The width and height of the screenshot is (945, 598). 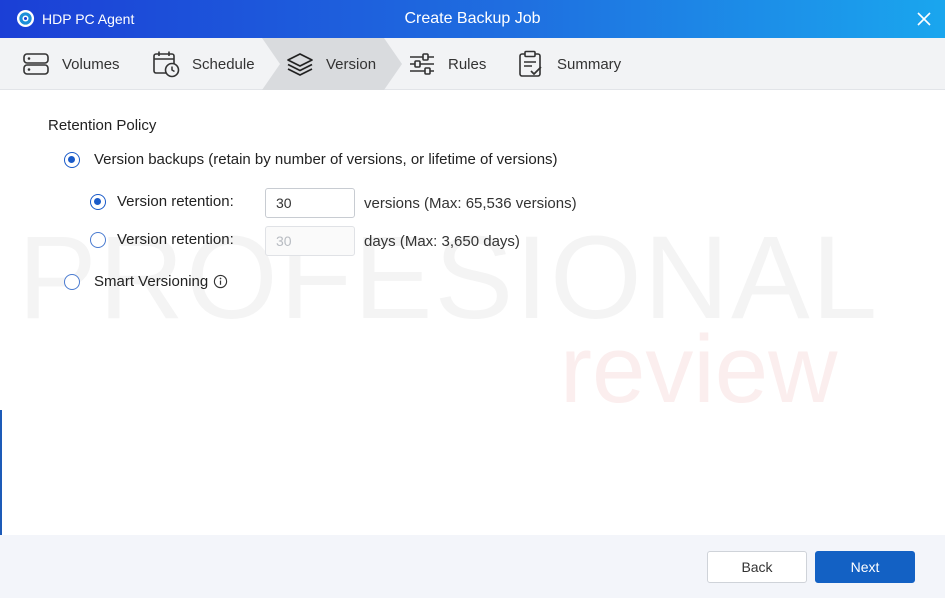 I want to click on step-label: Volumes, so click(x=91, y=64).